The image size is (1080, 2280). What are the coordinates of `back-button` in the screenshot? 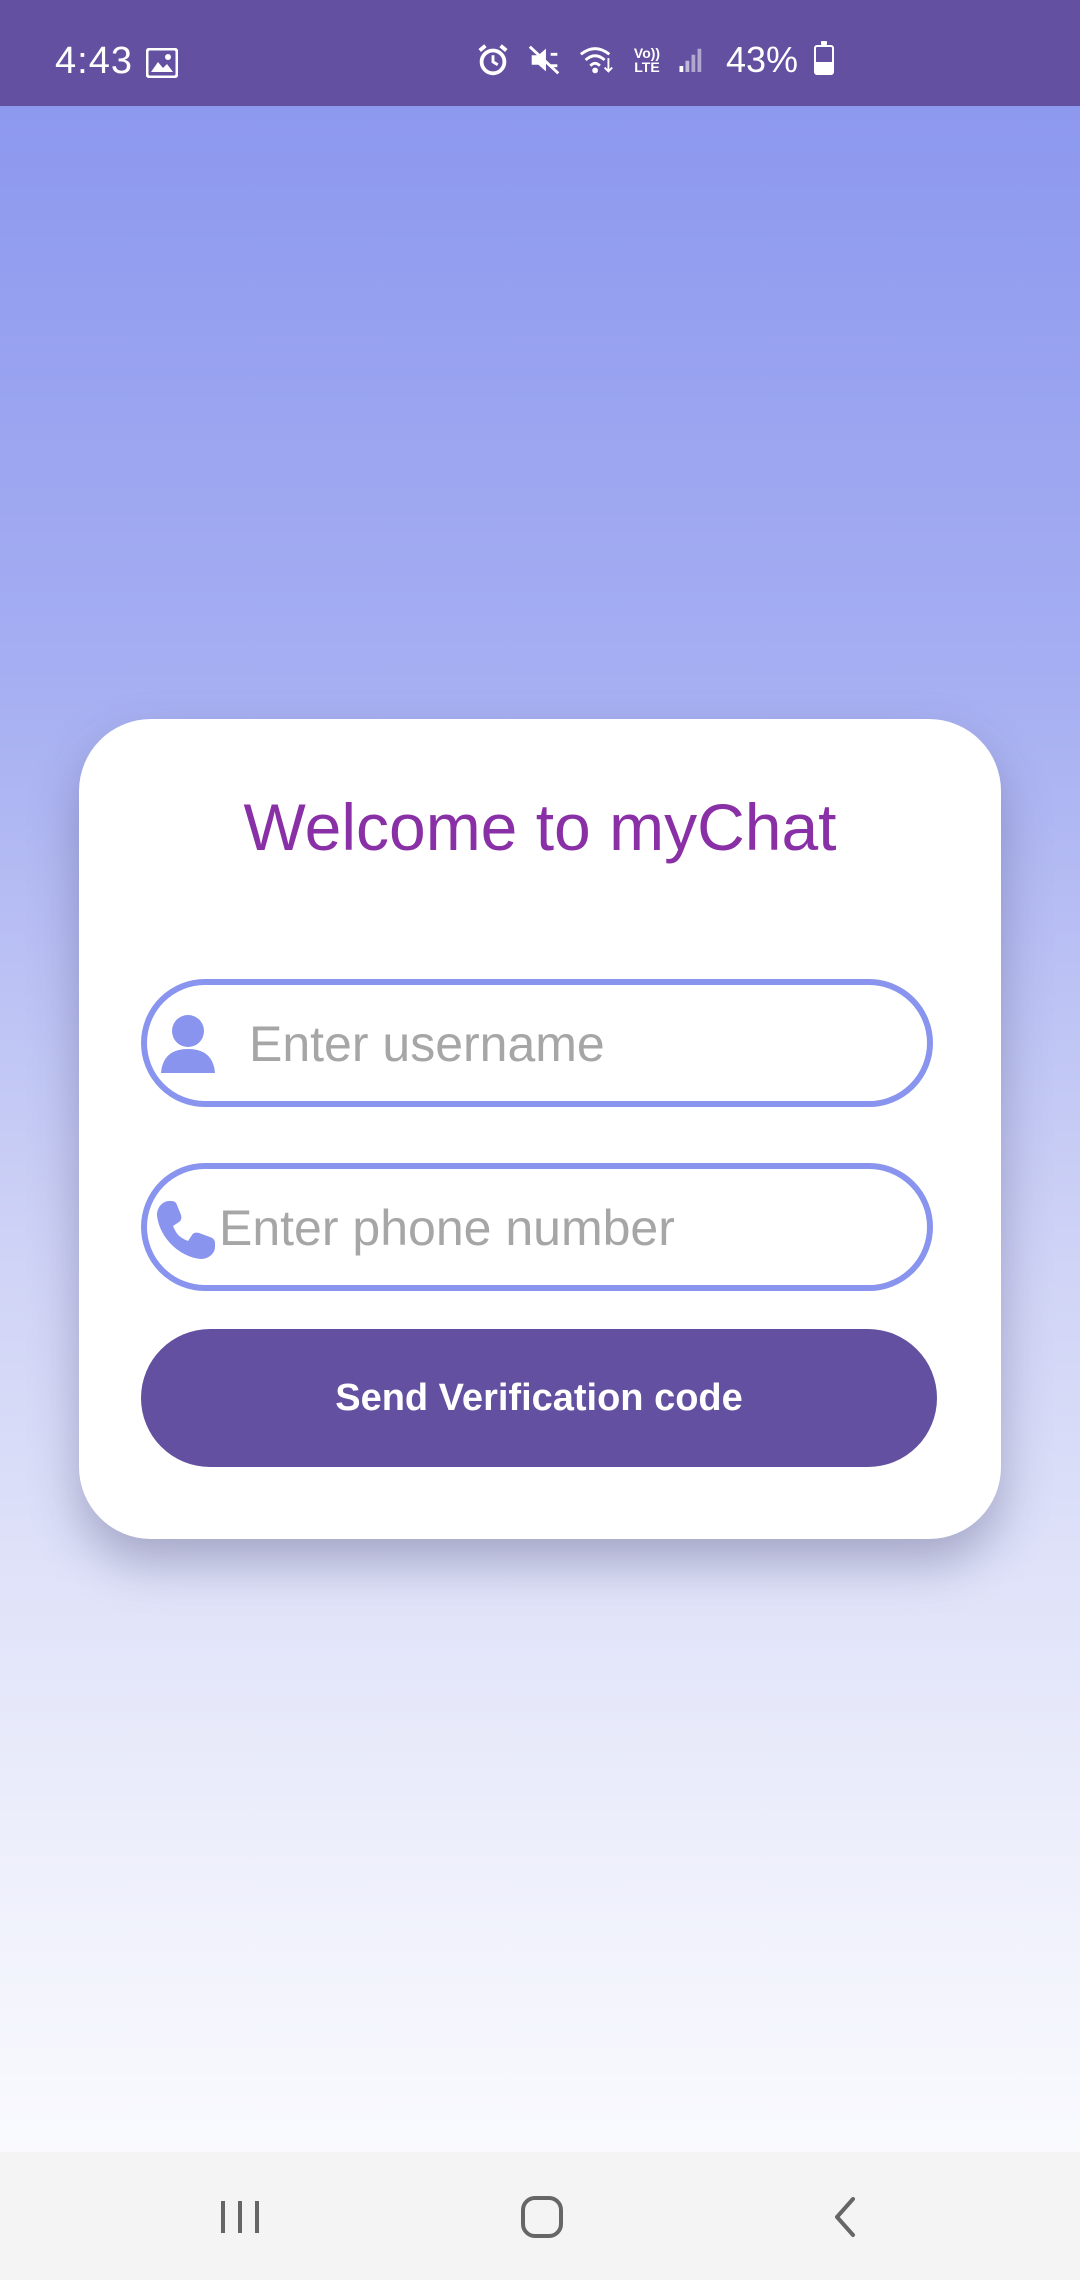 It's located at (845, 2217).